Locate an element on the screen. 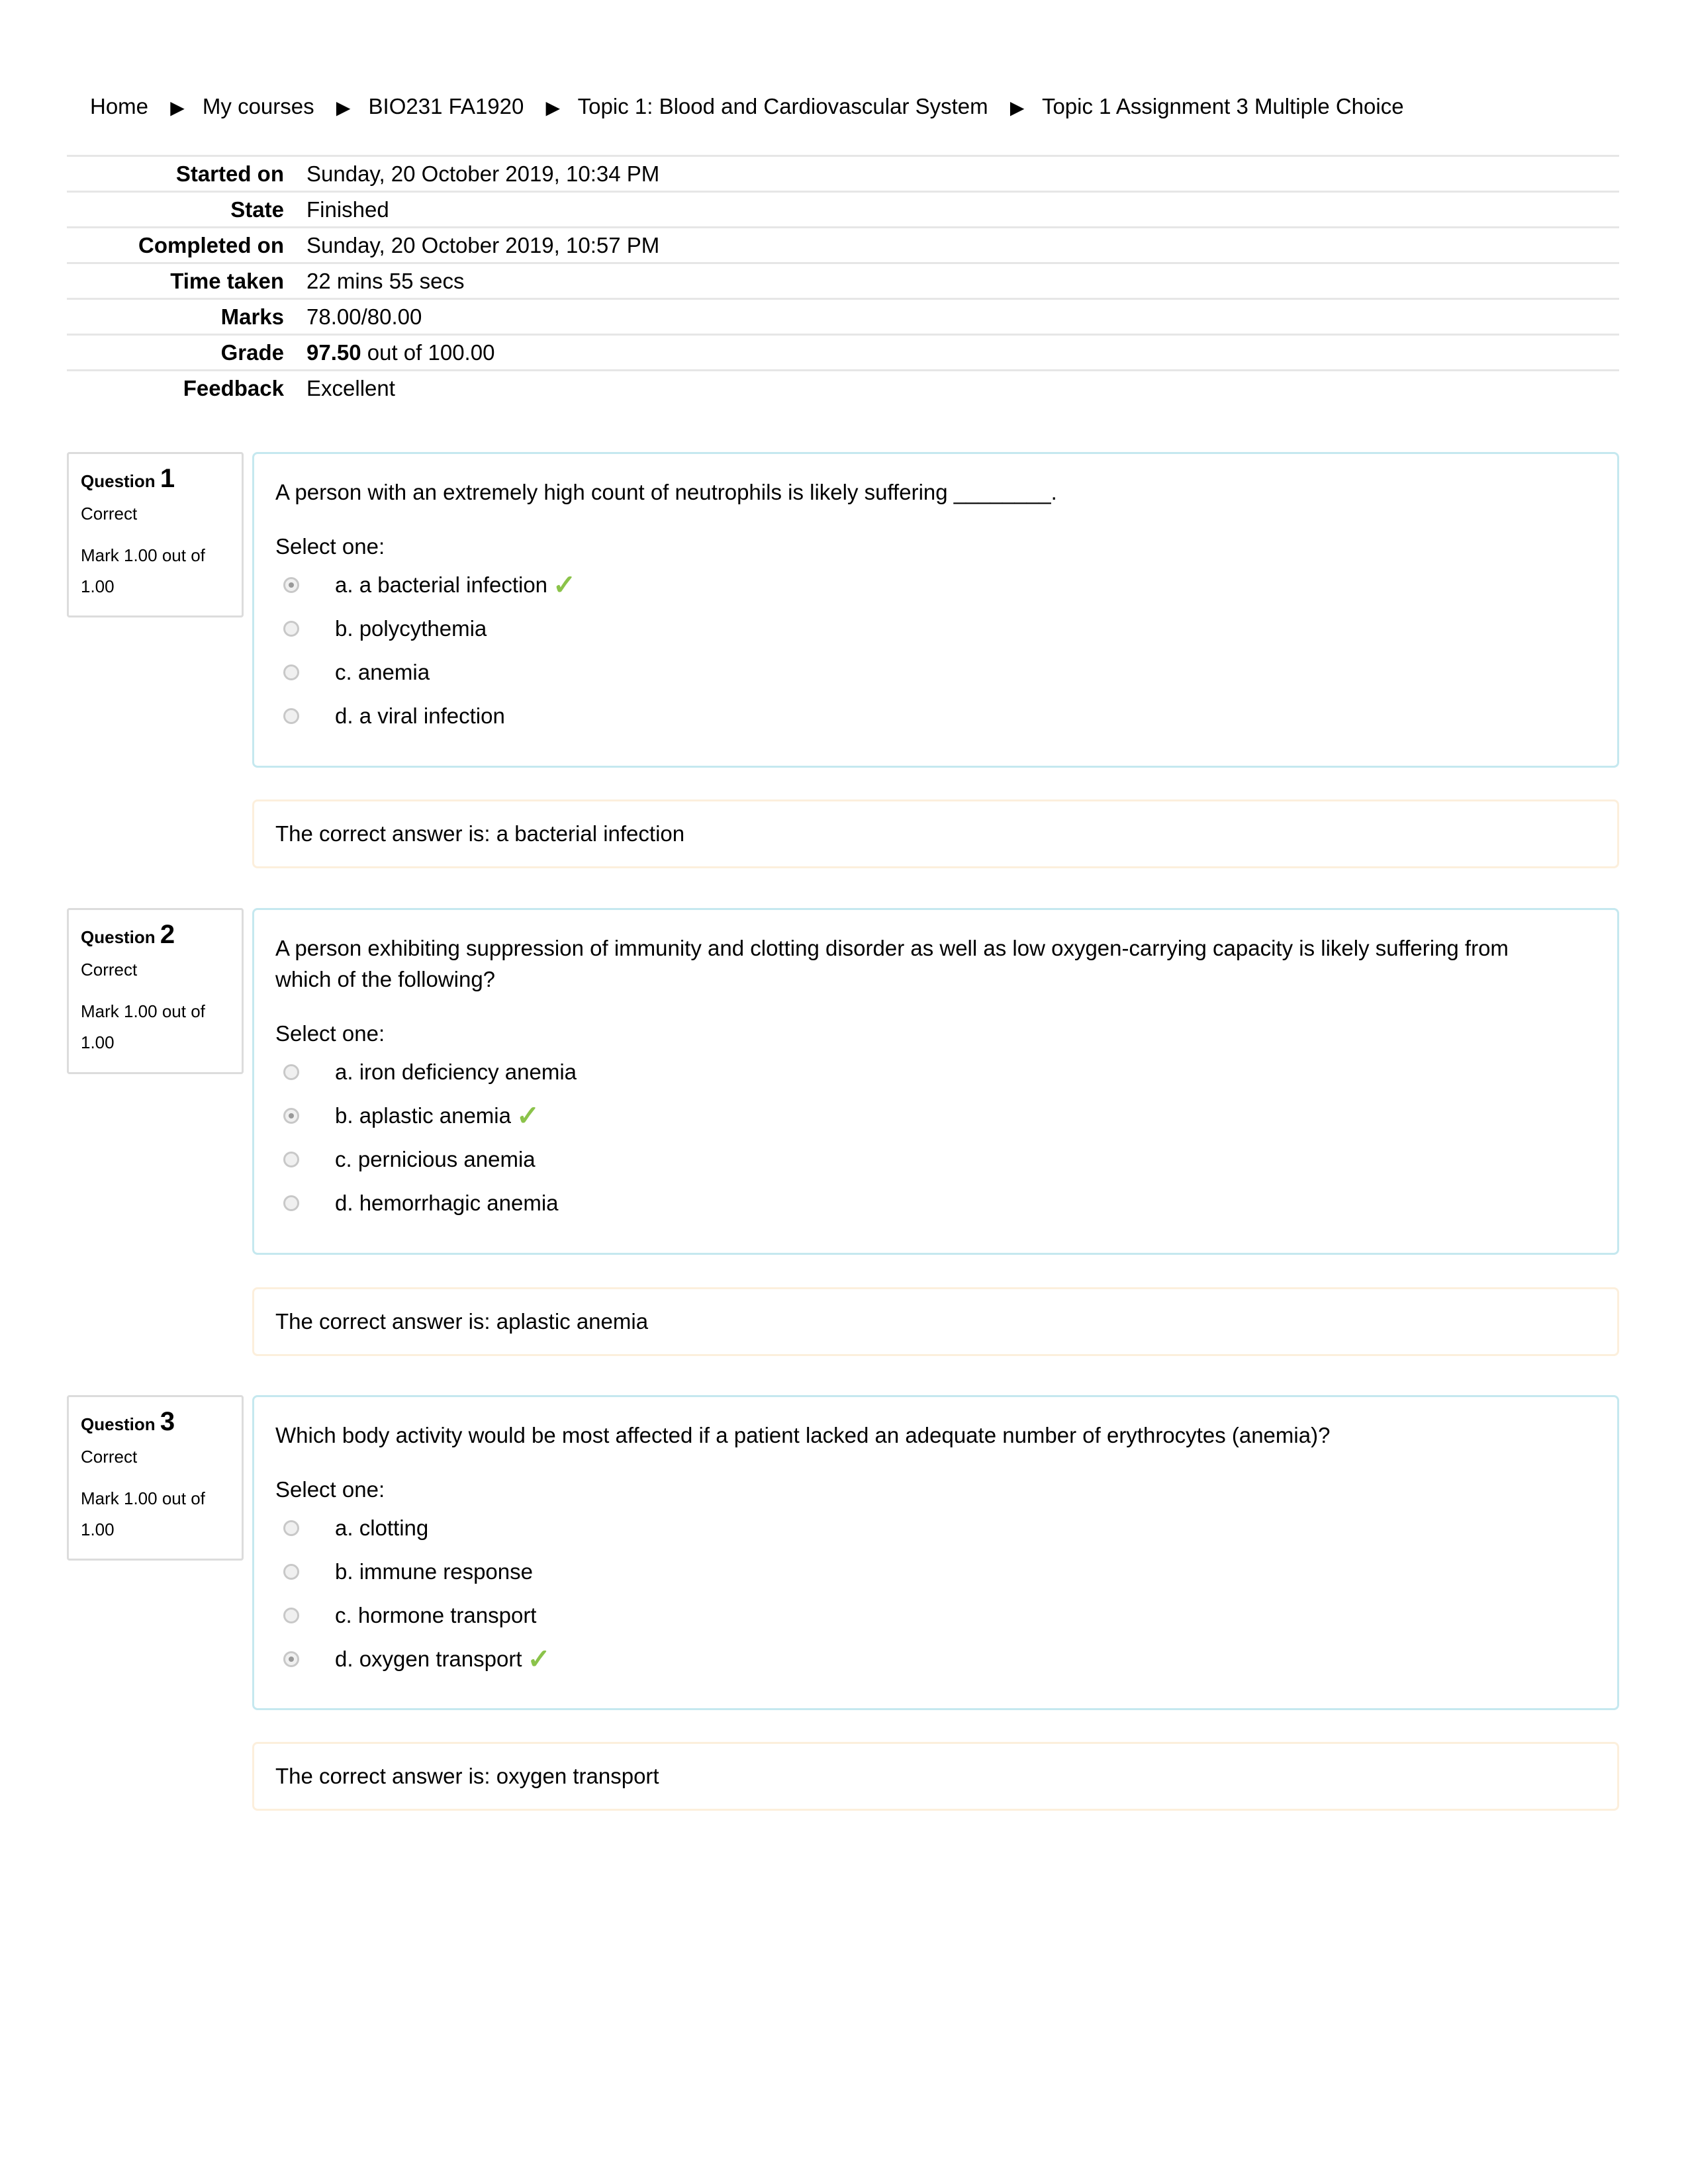 The image size is (1688, 2184). option-label: a. a bacterial infection is located at coordinates (441, 584).